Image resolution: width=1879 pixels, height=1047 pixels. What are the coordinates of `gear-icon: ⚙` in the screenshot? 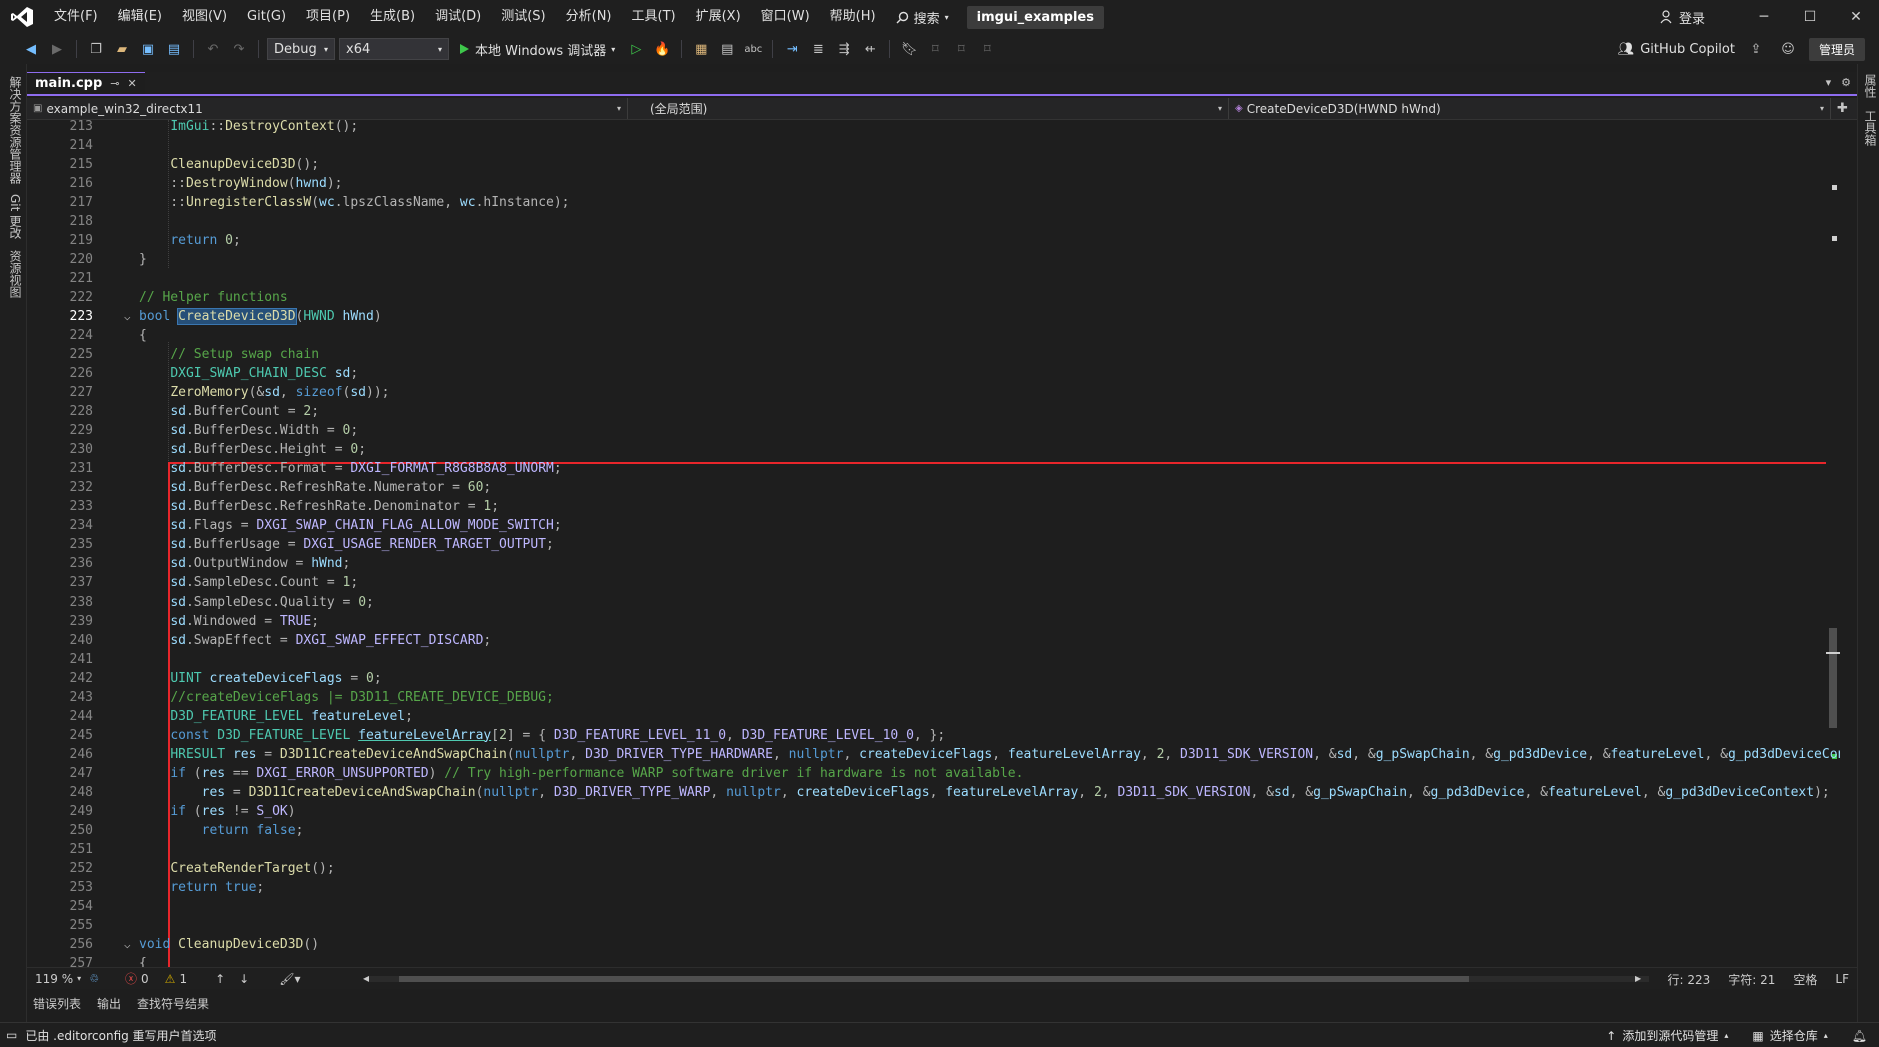 It's located at (1846, 82).